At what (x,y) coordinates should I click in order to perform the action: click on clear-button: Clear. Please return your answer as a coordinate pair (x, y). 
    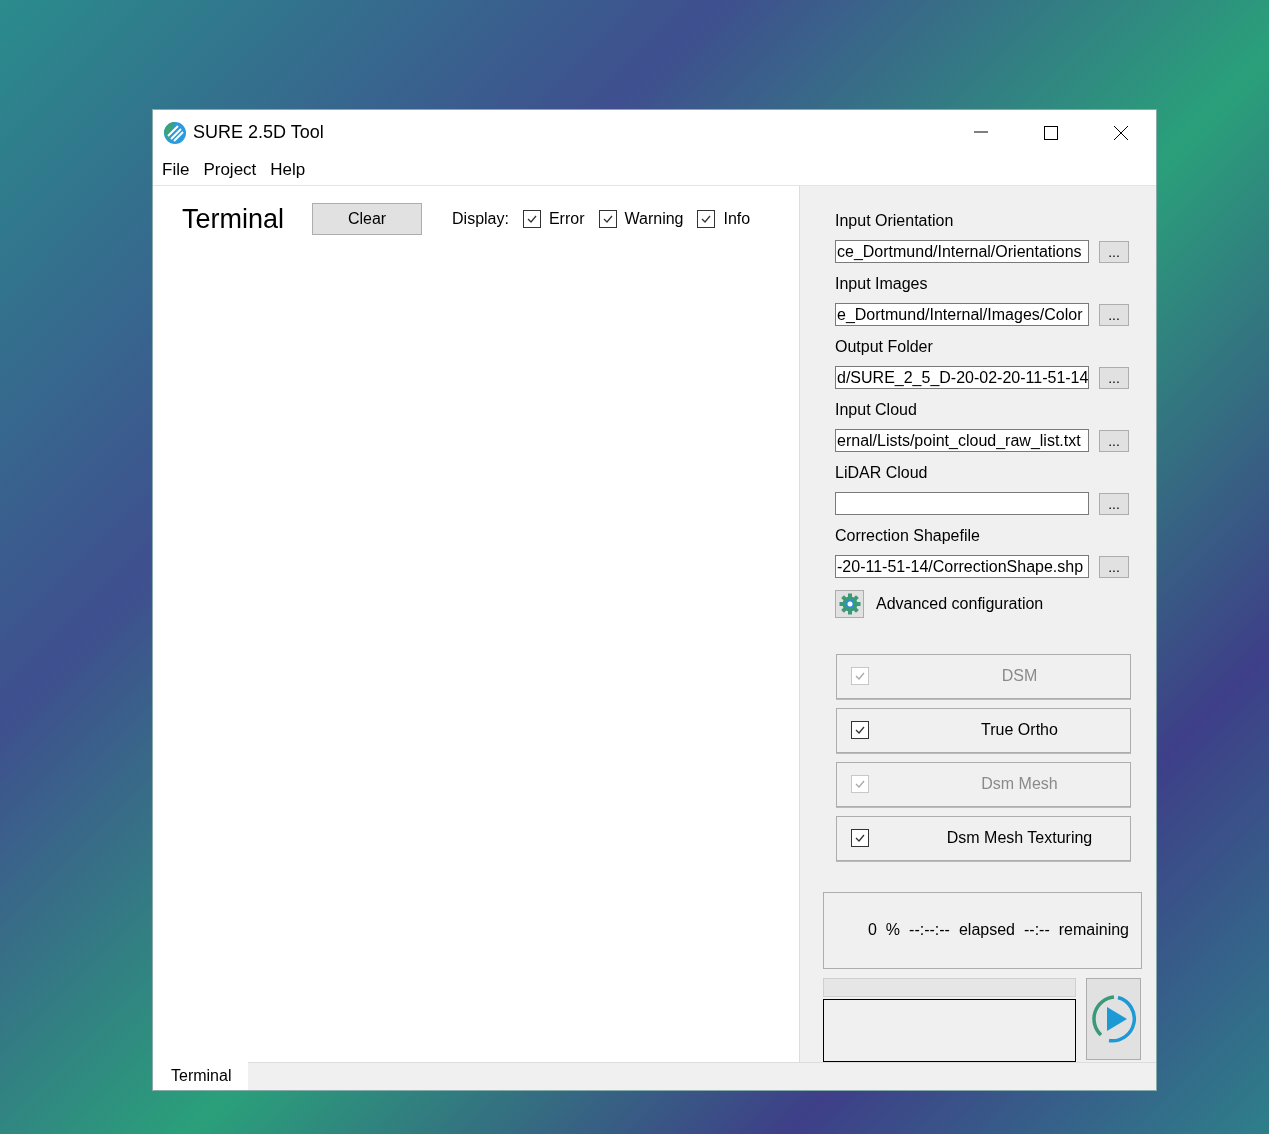
    Looking at the image, I should click on (367, 219).